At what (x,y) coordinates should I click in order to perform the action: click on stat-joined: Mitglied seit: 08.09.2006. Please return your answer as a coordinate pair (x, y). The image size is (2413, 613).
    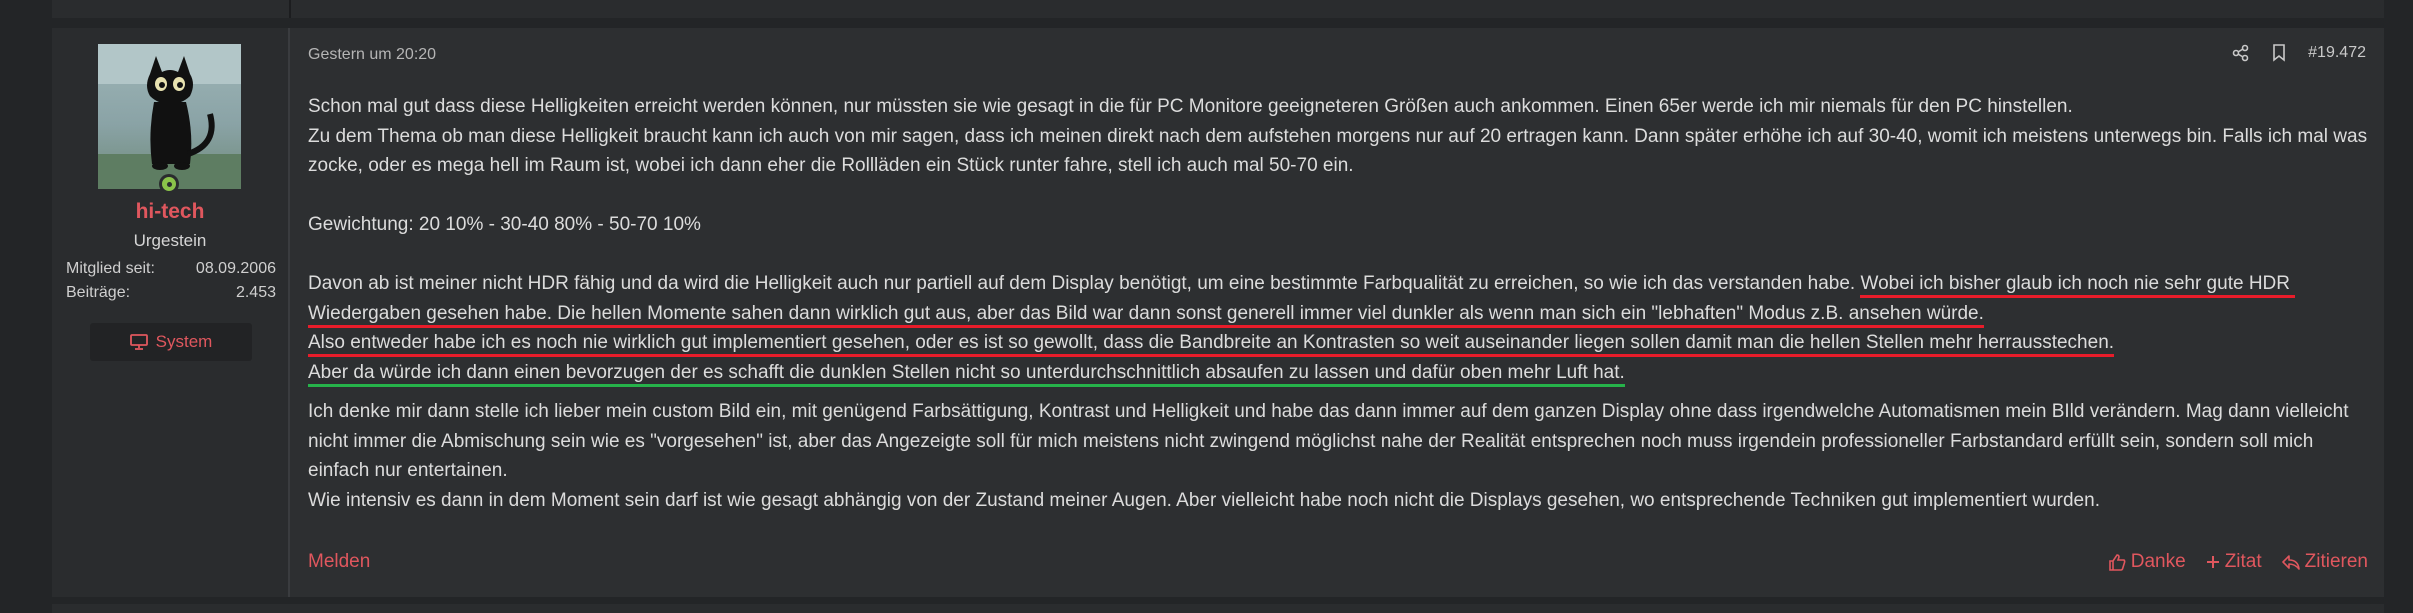
    Looking at the image, I should click on (171, 269).